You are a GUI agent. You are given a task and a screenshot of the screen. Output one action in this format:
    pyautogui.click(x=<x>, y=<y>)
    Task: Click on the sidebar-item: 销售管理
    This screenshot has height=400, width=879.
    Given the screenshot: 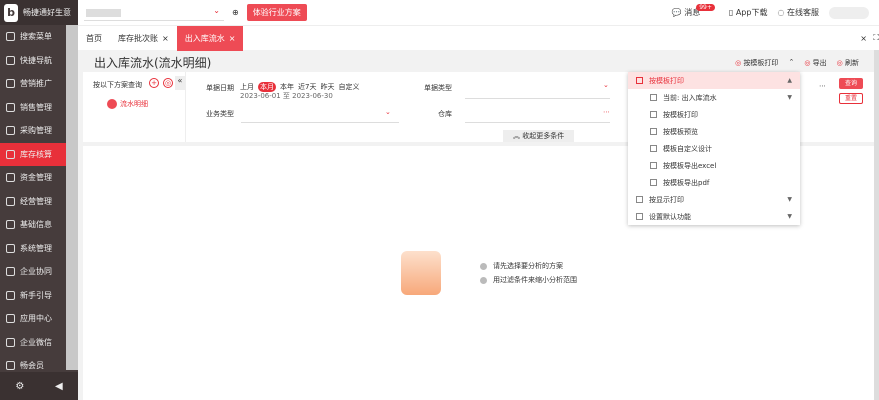 What is the action you would take?
    pyautogui.click(x=33, y=108)
    